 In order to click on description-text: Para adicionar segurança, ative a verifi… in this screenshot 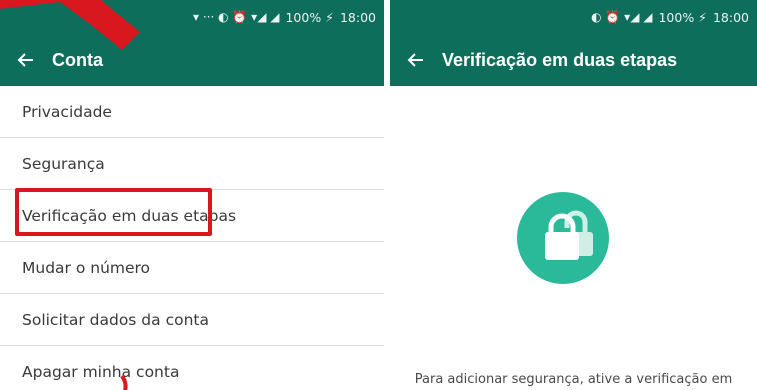, I will do `click(573, 379)`.